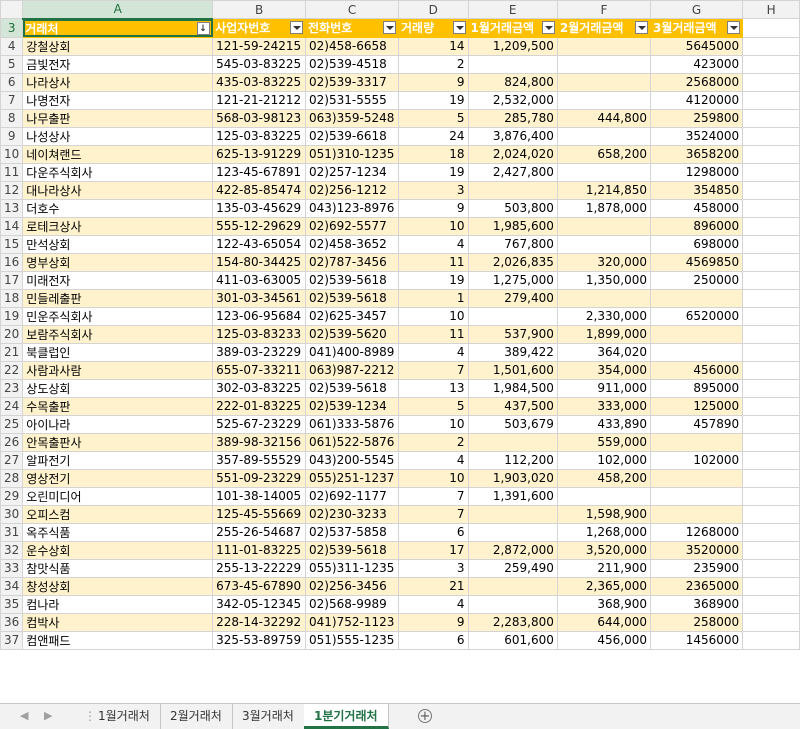 The height and width of the screenshot is (729, 800). I want to click on table-cell: 259,490, so click(512, 568).